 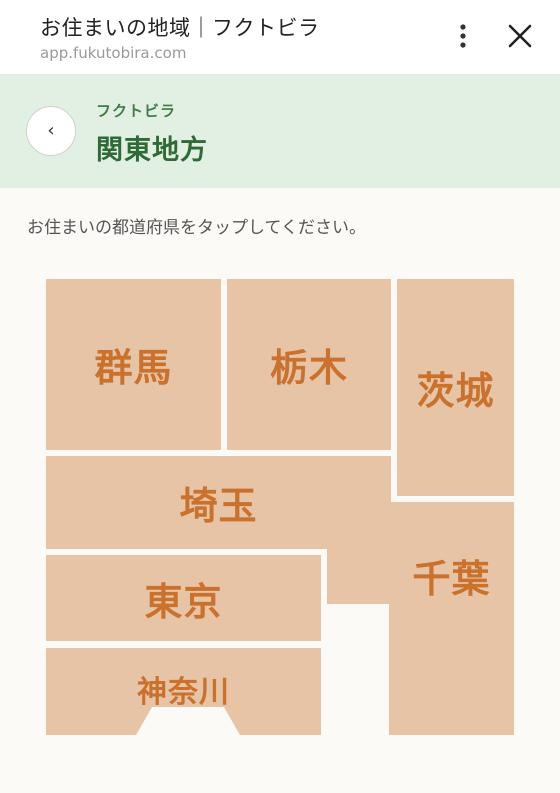 I want to click on prefecture-kanagawa-label-wrap: 神奈川, so click(x=183, y=689).